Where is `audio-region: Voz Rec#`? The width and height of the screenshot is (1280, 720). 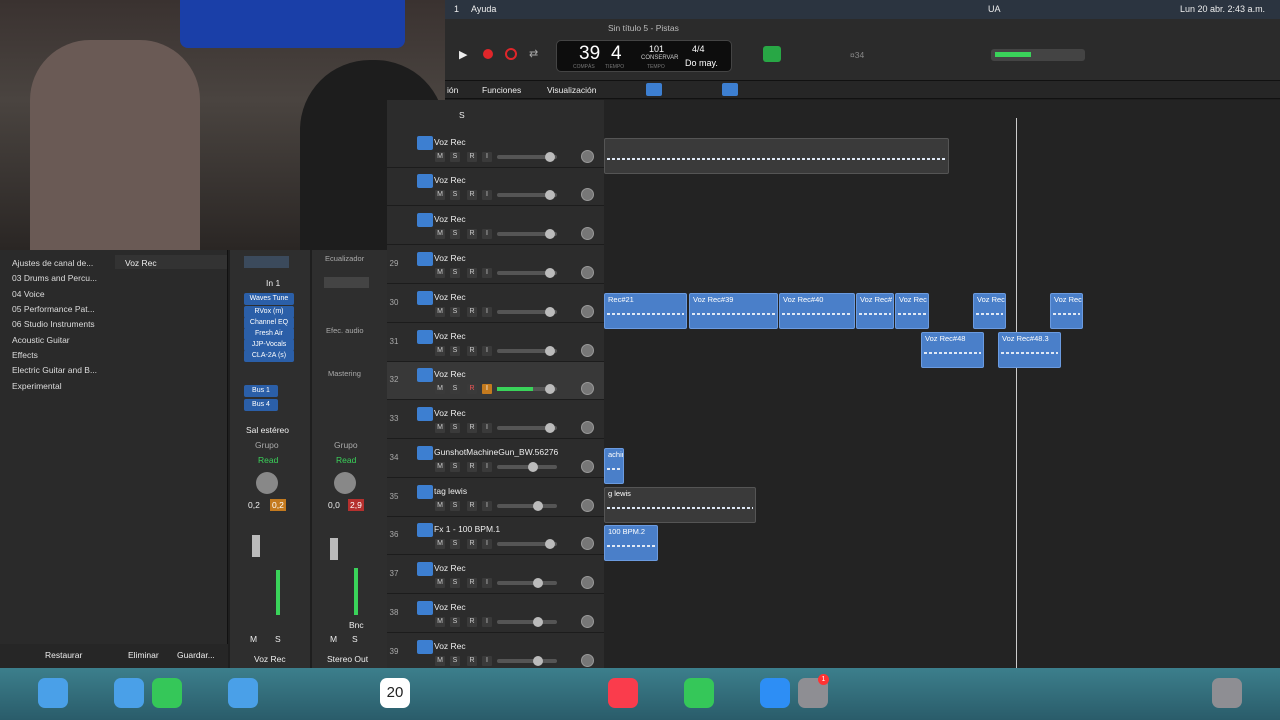
audio-region: Voz Rec# is located at coordinates (875, 311).